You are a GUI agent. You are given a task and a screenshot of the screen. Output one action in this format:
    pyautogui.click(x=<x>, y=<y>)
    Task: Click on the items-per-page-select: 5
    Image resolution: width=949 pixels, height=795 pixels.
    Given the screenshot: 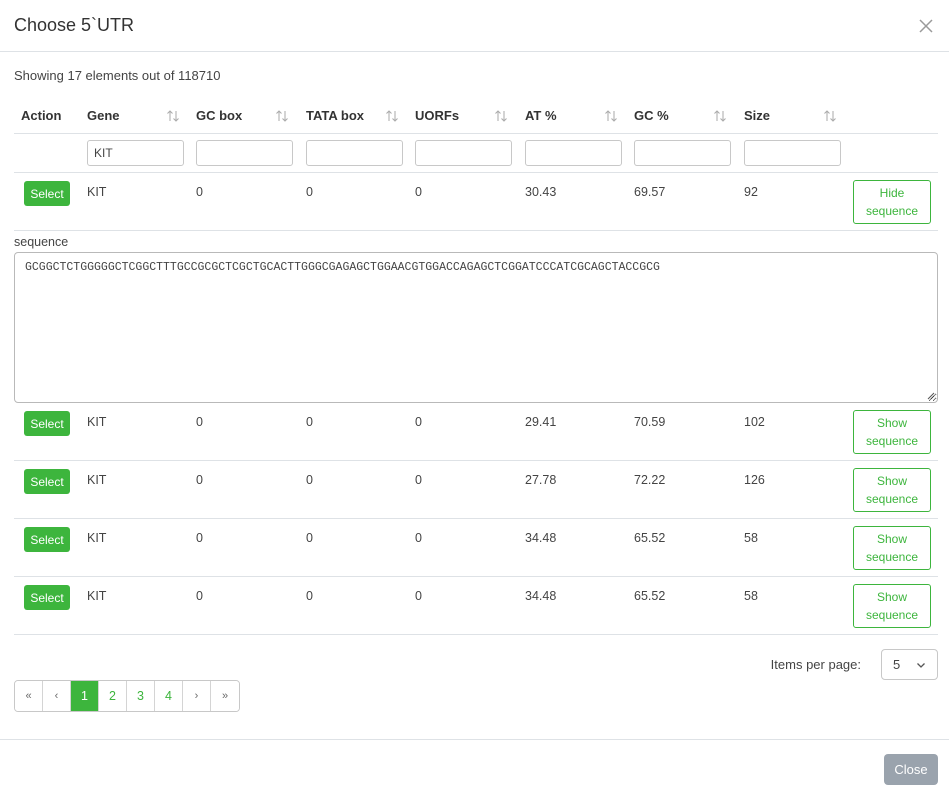 What is the action you would take?
    pyautogui.click(x=909, y=664)
    